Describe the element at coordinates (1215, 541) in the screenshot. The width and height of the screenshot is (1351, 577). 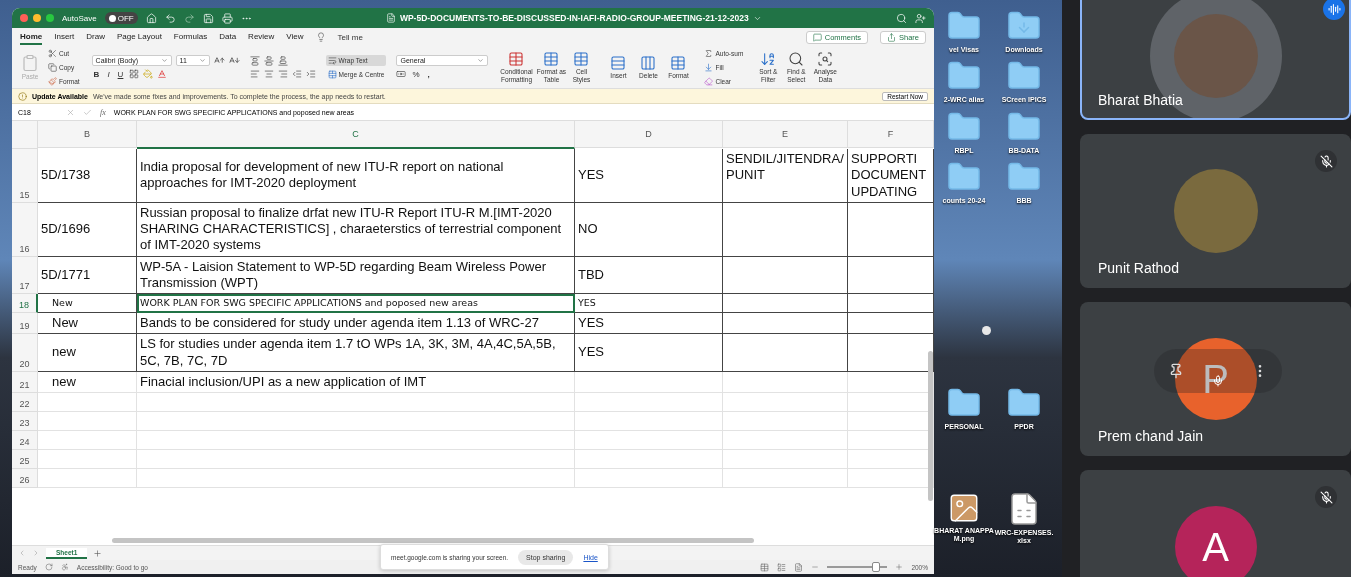
I see `letter-avatar: A` at that location.